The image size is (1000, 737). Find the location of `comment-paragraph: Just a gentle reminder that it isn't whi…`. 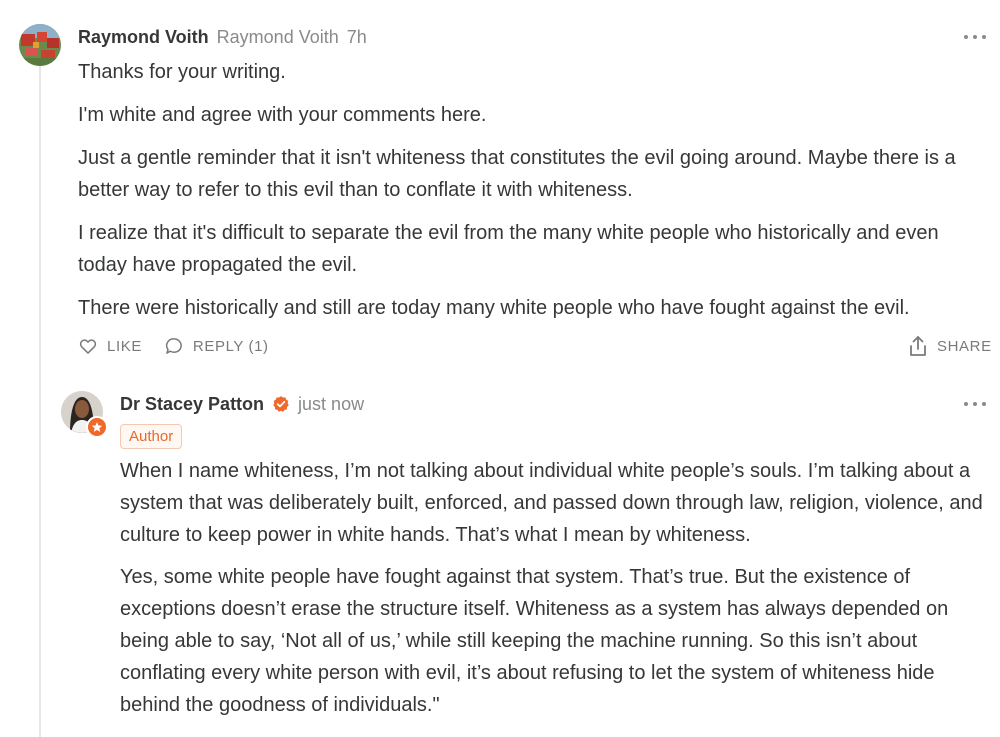

comment-paragraph: Just a gentle reminder that it isn't whi… is located at coordinates (517, 174).